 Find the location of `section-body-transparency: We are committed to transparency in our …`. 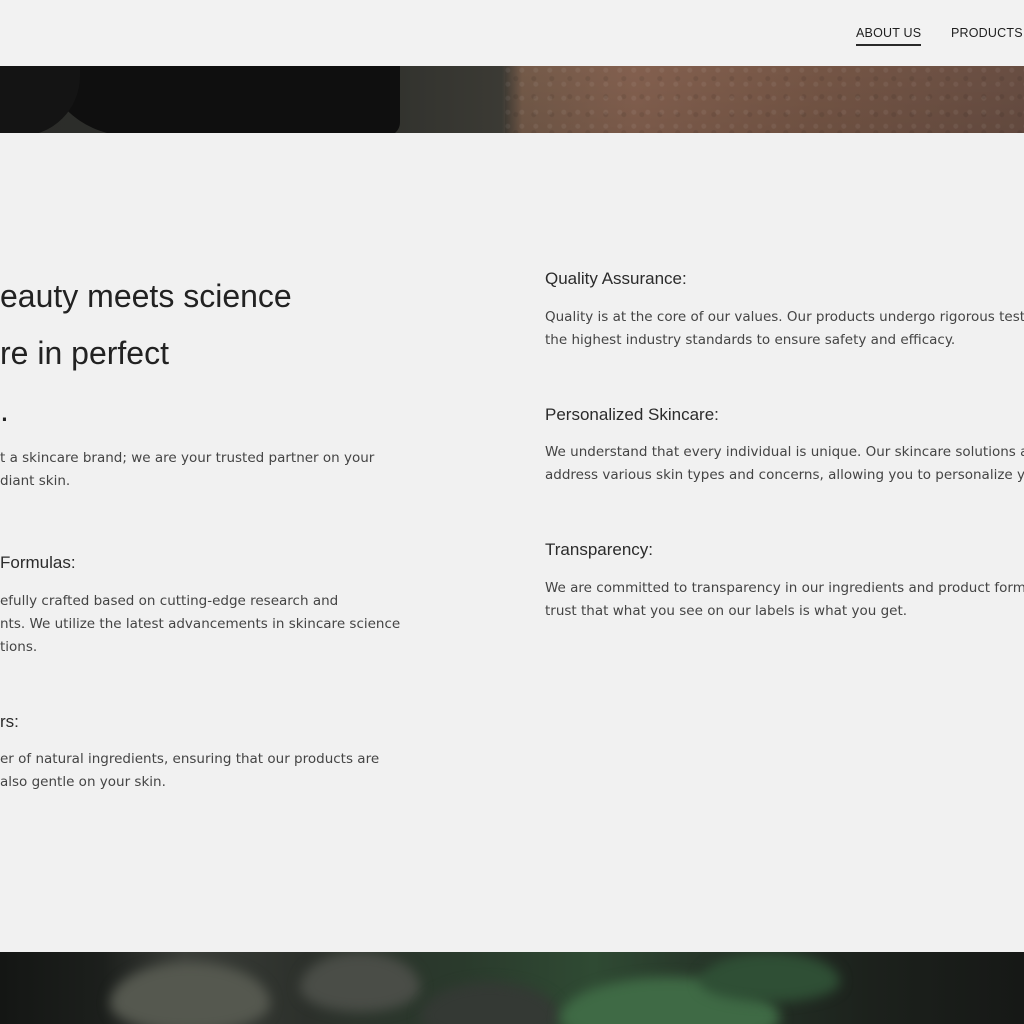

section-body-transparency: We are committed to transparency in our … is located at coordinates (784, 600).